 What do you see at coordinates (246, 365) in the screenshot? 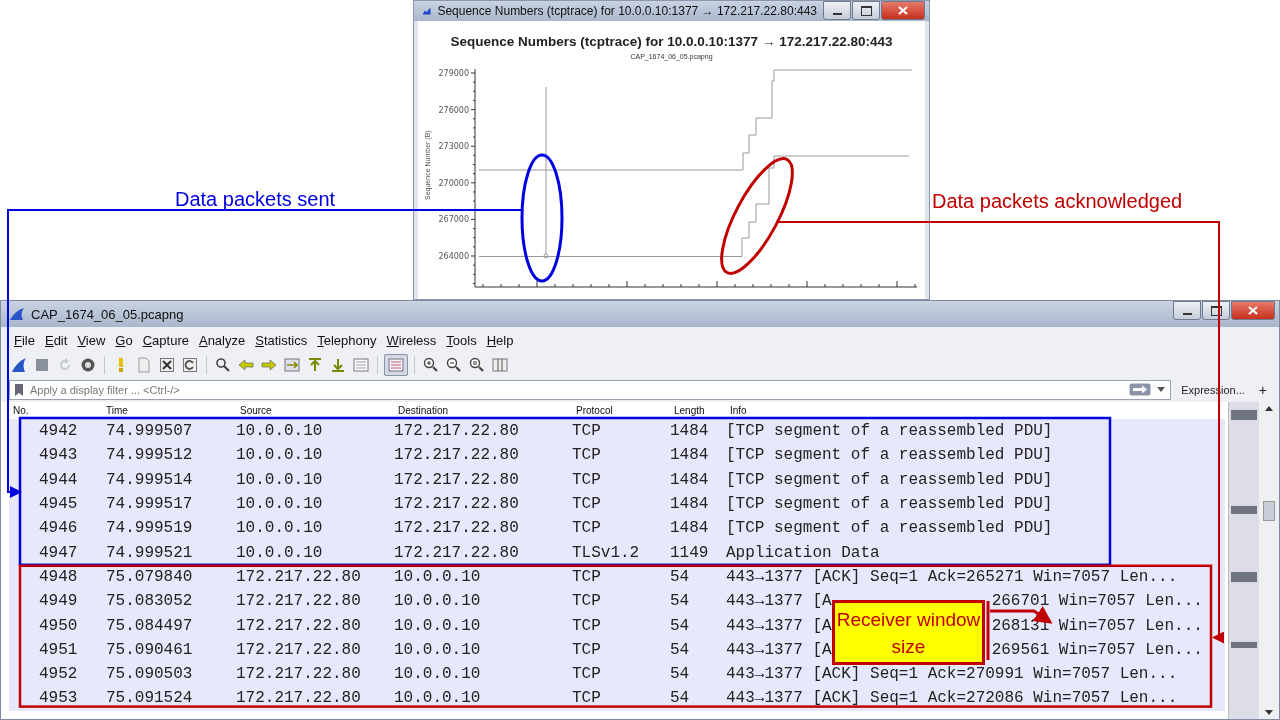
I see `left-arrow-icon` at bounding box center [246, 365].